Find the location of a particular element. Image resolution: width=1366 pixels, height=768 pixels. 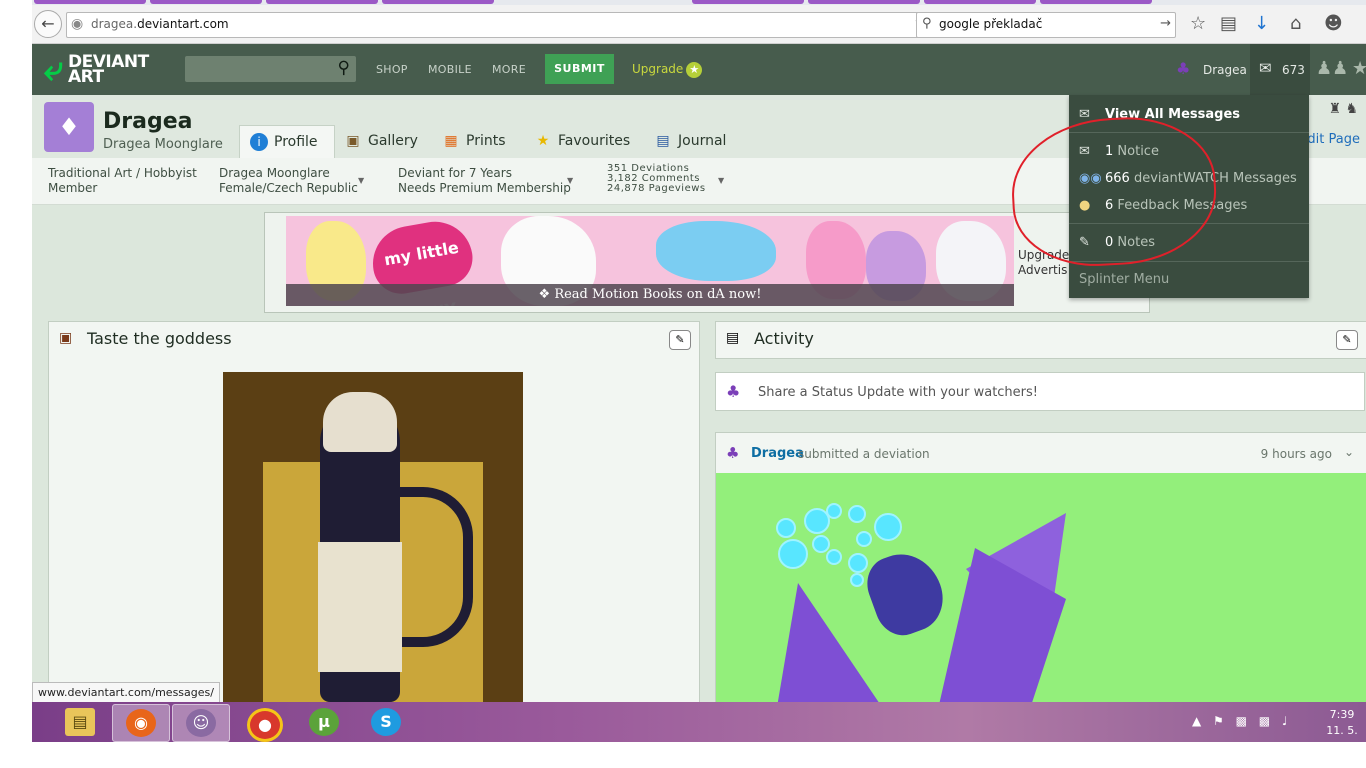

reading-list-icon: ▤ is located at coordinates (1228, 23).